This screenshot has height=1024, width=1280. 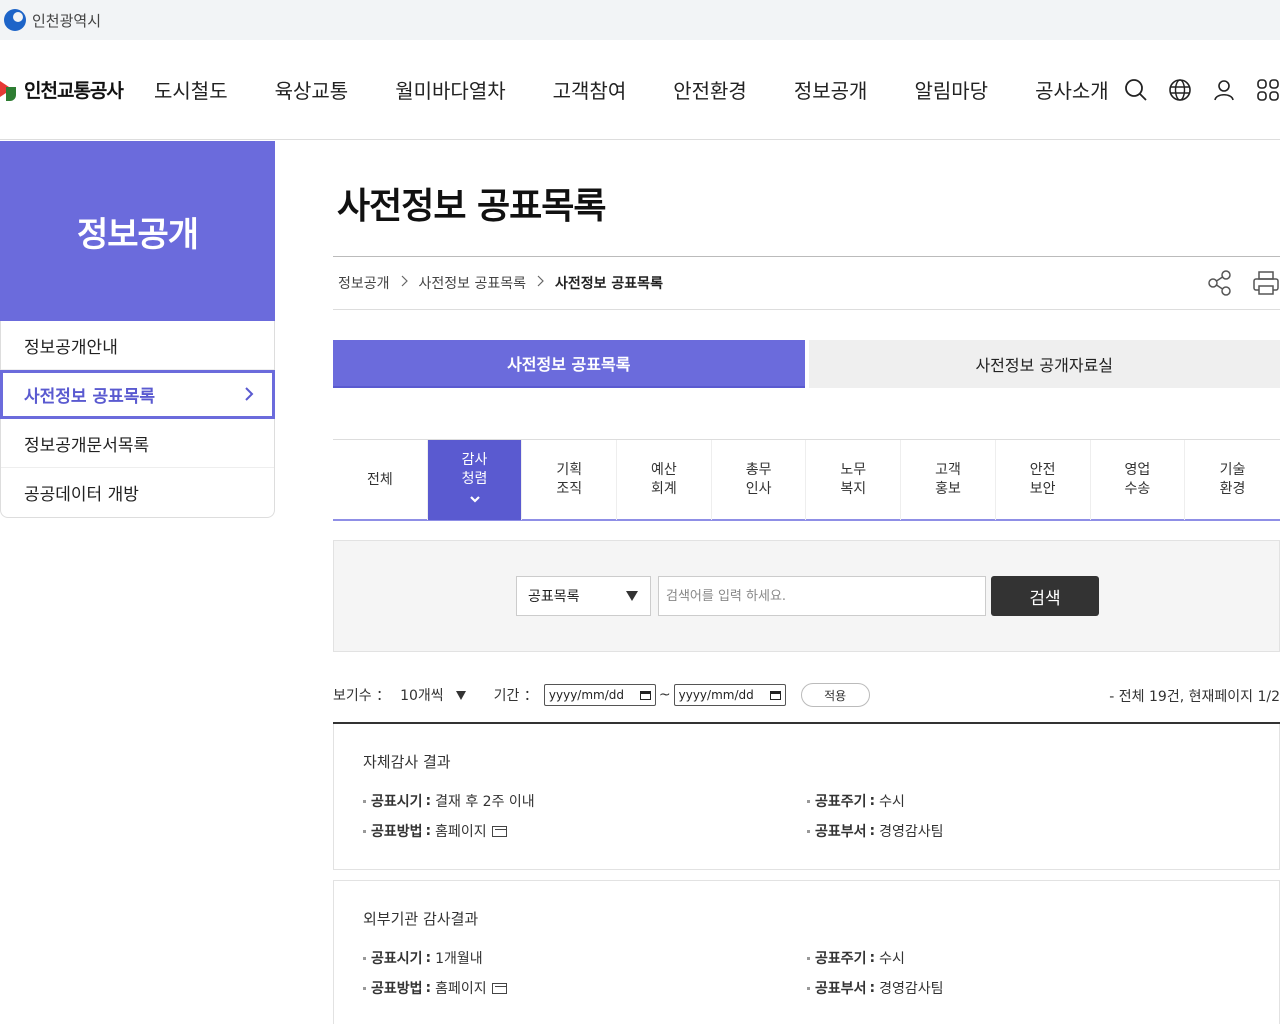 I want to click on category-technology: 기술 환경, so click(x=1232, y=480).